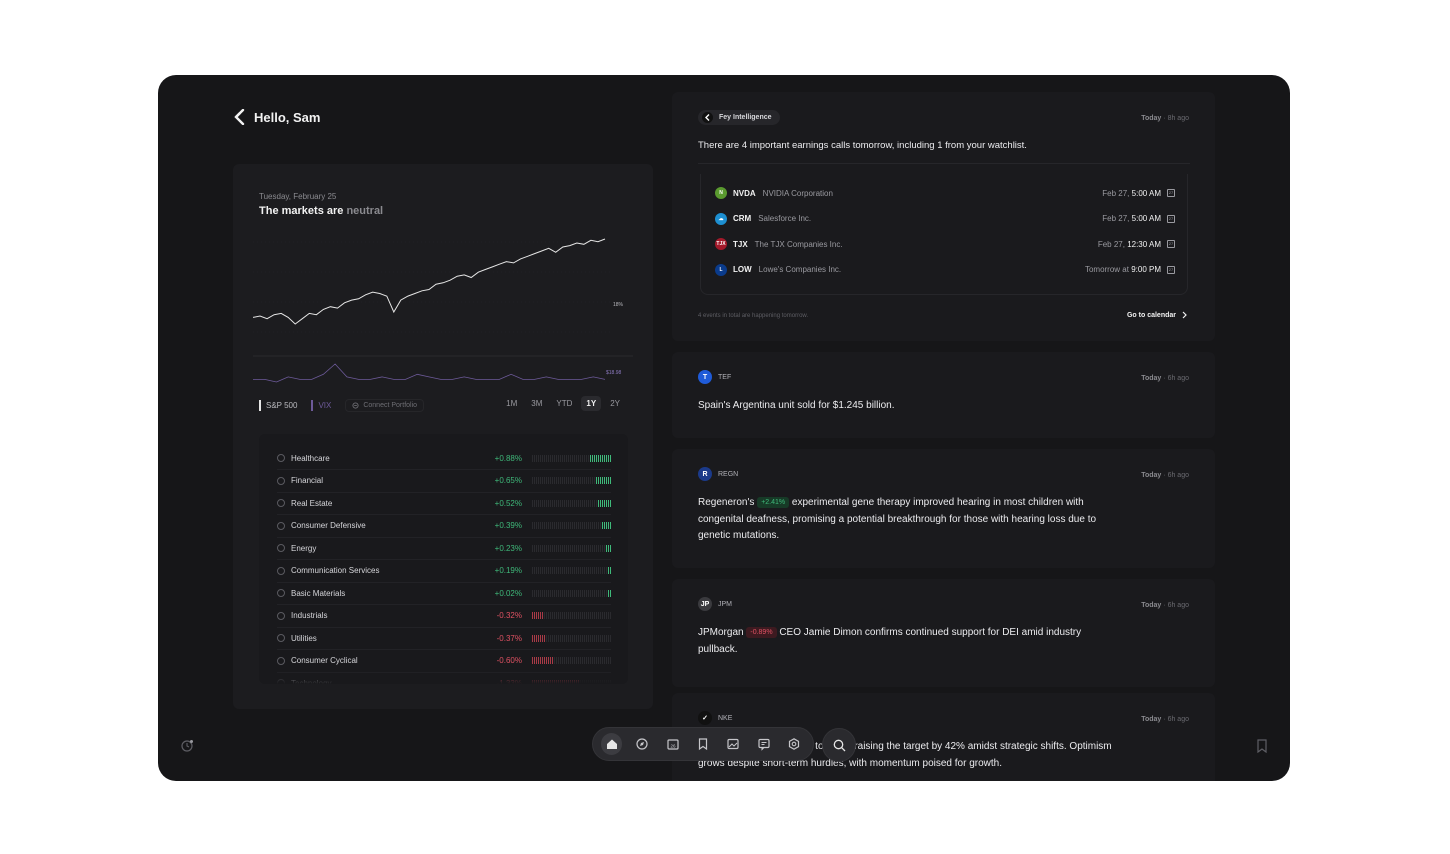  I want to click on search-button, so click(839, 745).